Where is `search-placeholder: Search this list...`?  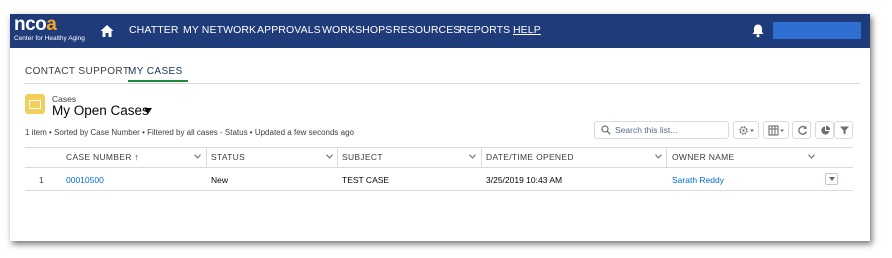
search-placeholder: Search this list... is located at coordinates (646, 130).